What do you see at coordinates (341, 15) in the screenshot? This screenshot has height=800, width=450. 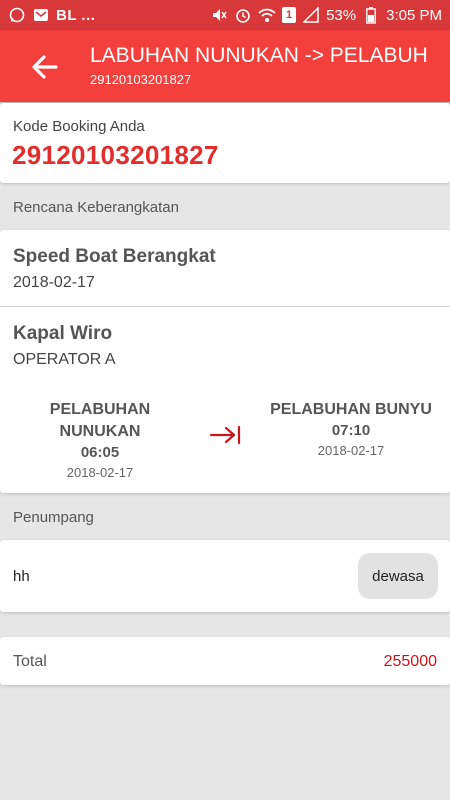 I see `battery-percent: 53%` at bounding box center [341, 15].